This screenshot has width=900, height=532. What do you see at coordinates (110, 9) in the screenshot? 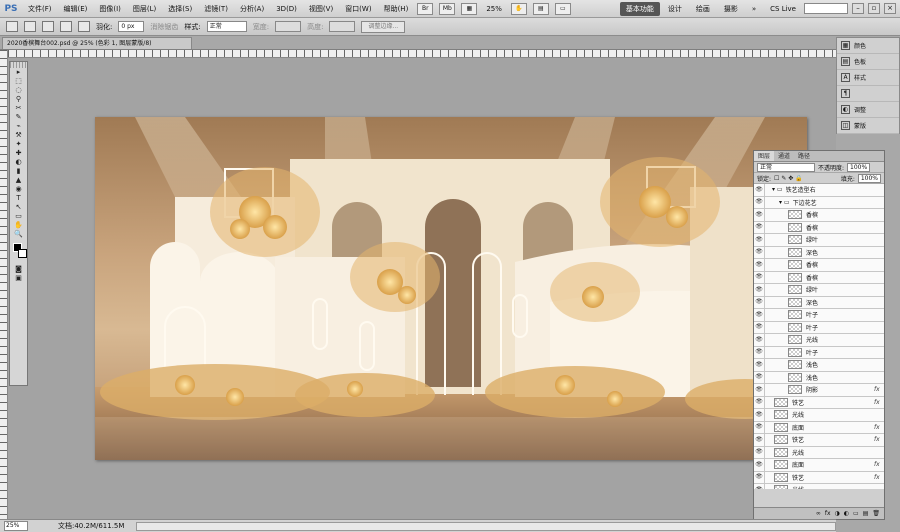
I see `menu-item: 图像(I)` at bounding box center [110, 9].